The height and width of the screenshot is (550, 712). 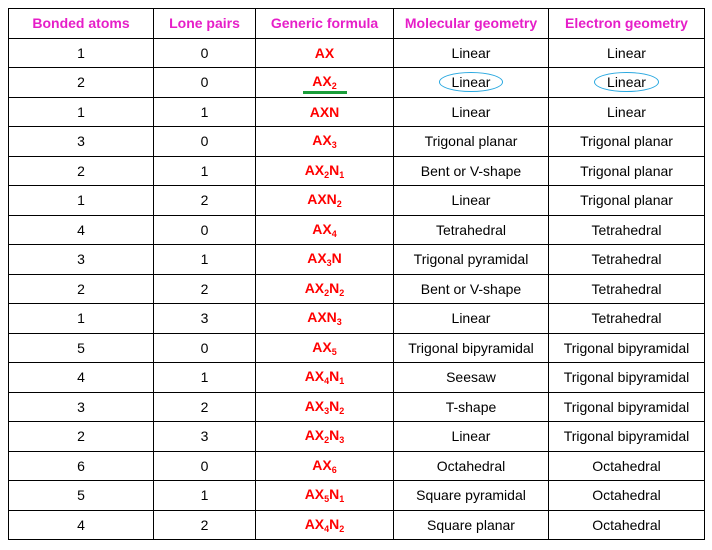 I want to click on formula-subscript: 4, so click(x=334, y=233).